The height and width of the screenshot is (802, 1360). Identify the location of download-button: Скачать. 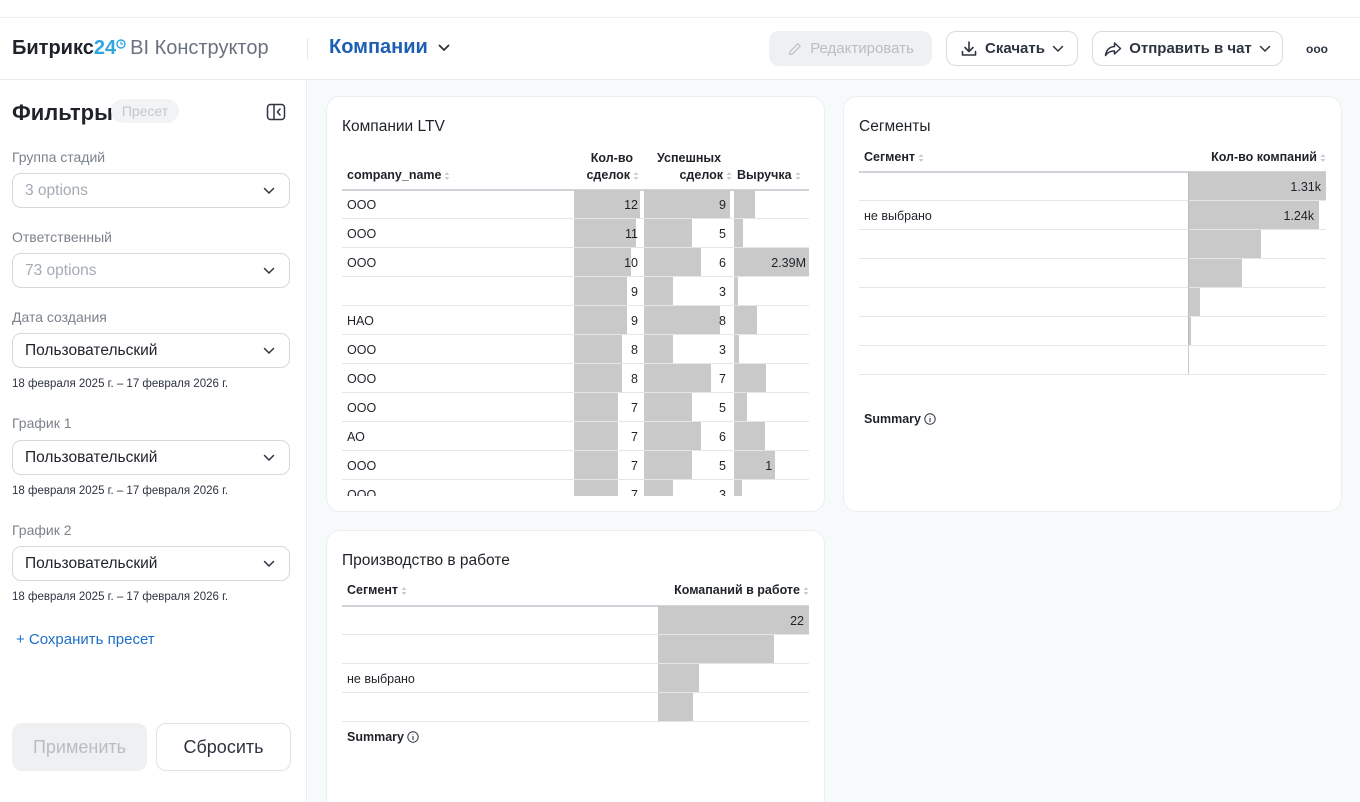
(1012, 48).